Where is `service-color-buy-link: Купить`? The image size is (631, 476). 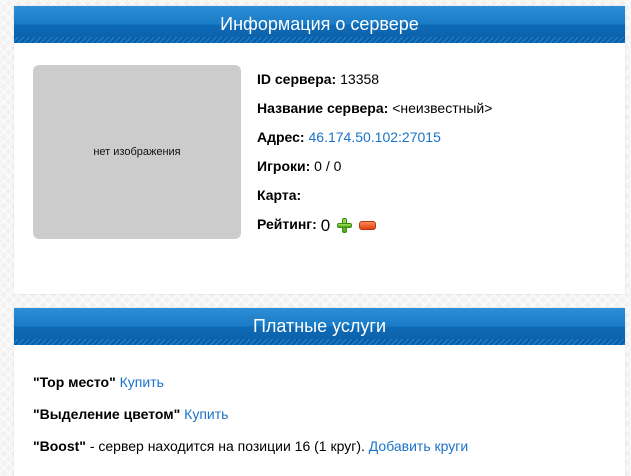 service-color-buy-link: Купить is located at coordinates (206, 414).